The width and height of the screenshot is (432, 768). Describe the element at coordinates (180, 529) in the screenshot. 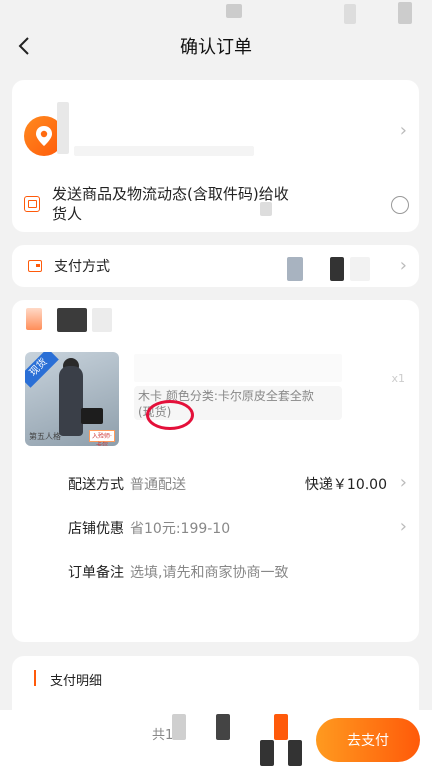

I see `coupon-value: 省10元:199-10` at that location.